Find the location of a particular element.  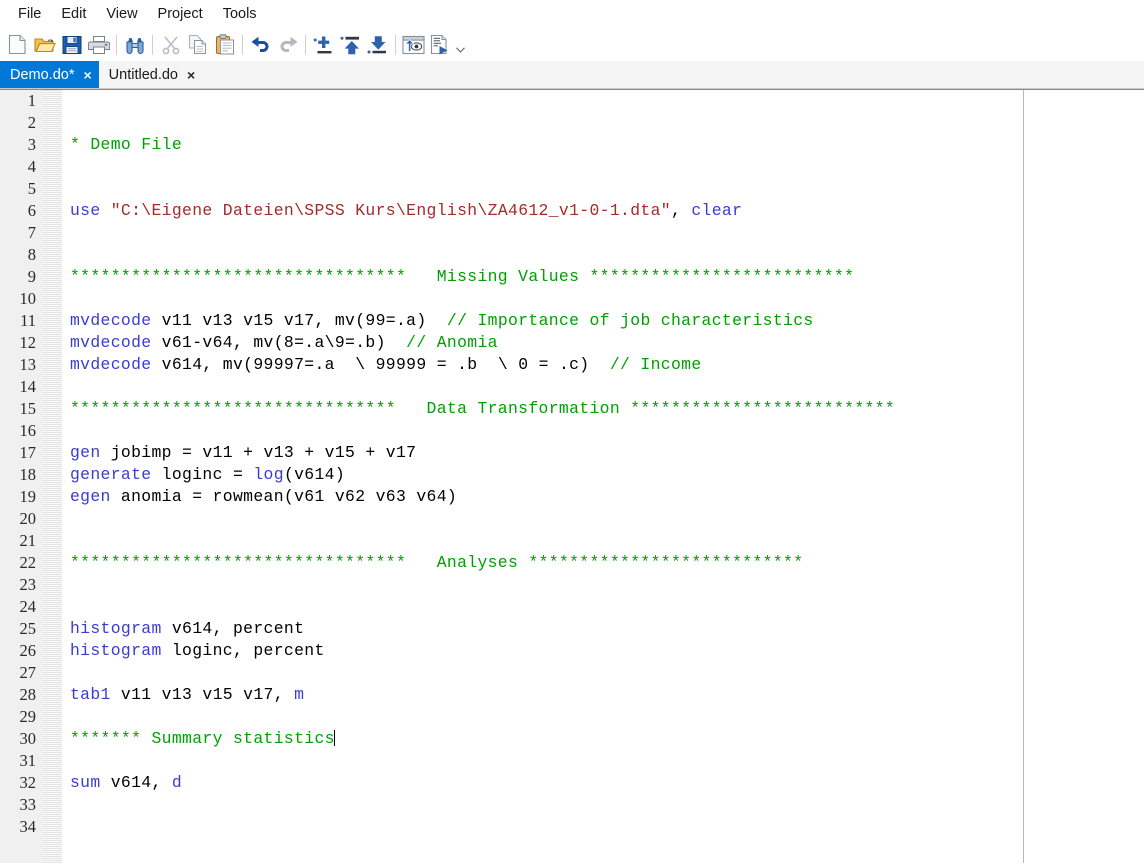

paste-clipboard-icon is located at coordinates (224, 44).